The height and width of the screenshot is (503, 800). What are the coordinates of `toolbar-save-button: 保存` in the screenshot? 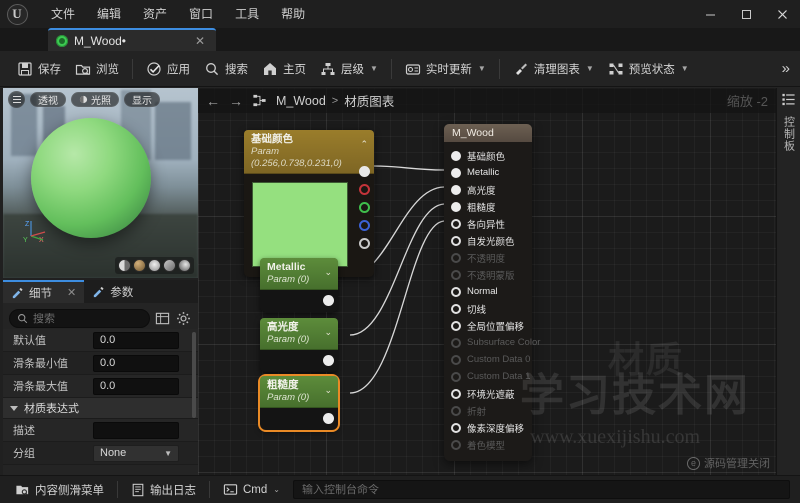 It's located at (39, 69).